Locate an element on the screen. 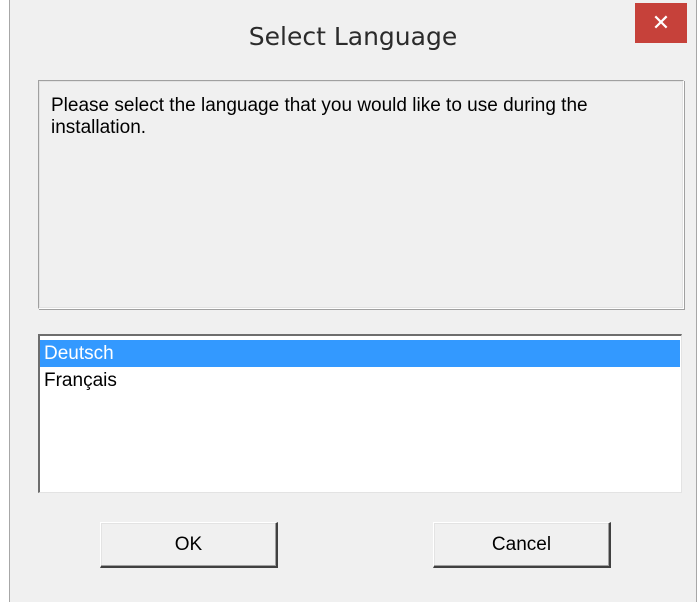 Image resolution: width=699 pixels, height=602 pixels. window-title: Select Language is located at coordinates (353, 36).